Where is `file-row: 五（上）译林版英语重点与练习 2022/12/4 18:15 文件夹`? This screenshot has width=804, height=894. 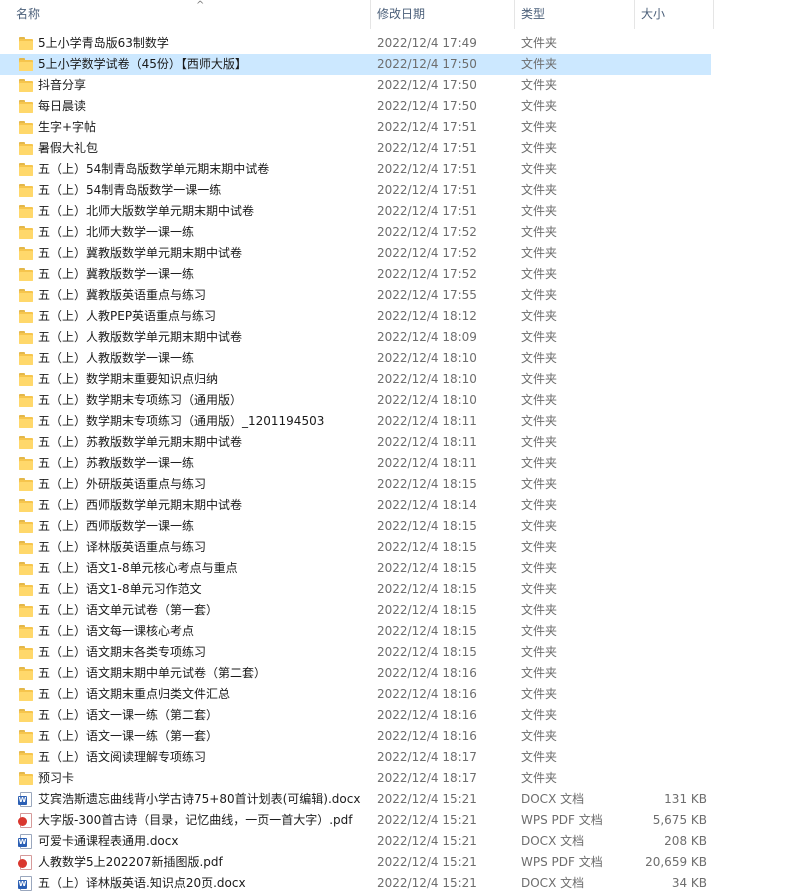 file-row: 五（上）译林版英语重点与练习 2022/12/4 18:15 文件夹 is located at coordinates (402, 547).